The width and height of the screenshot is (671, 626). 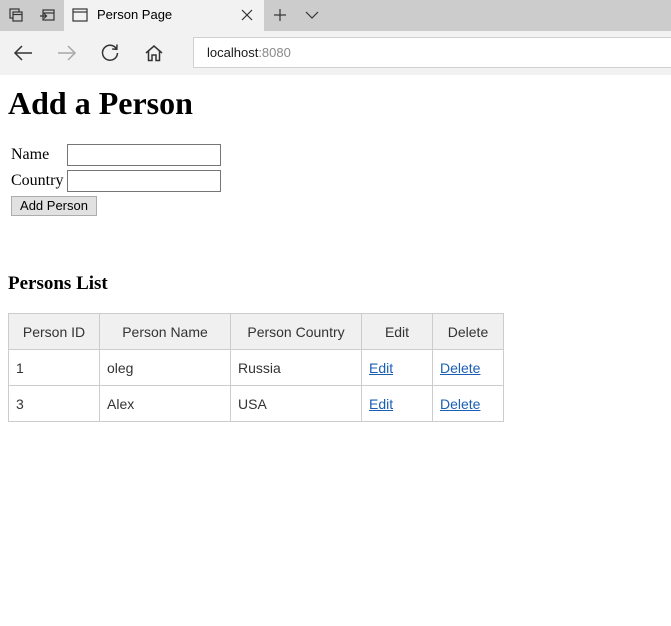 I want to click on home-icon, so click(x=154, y=53).